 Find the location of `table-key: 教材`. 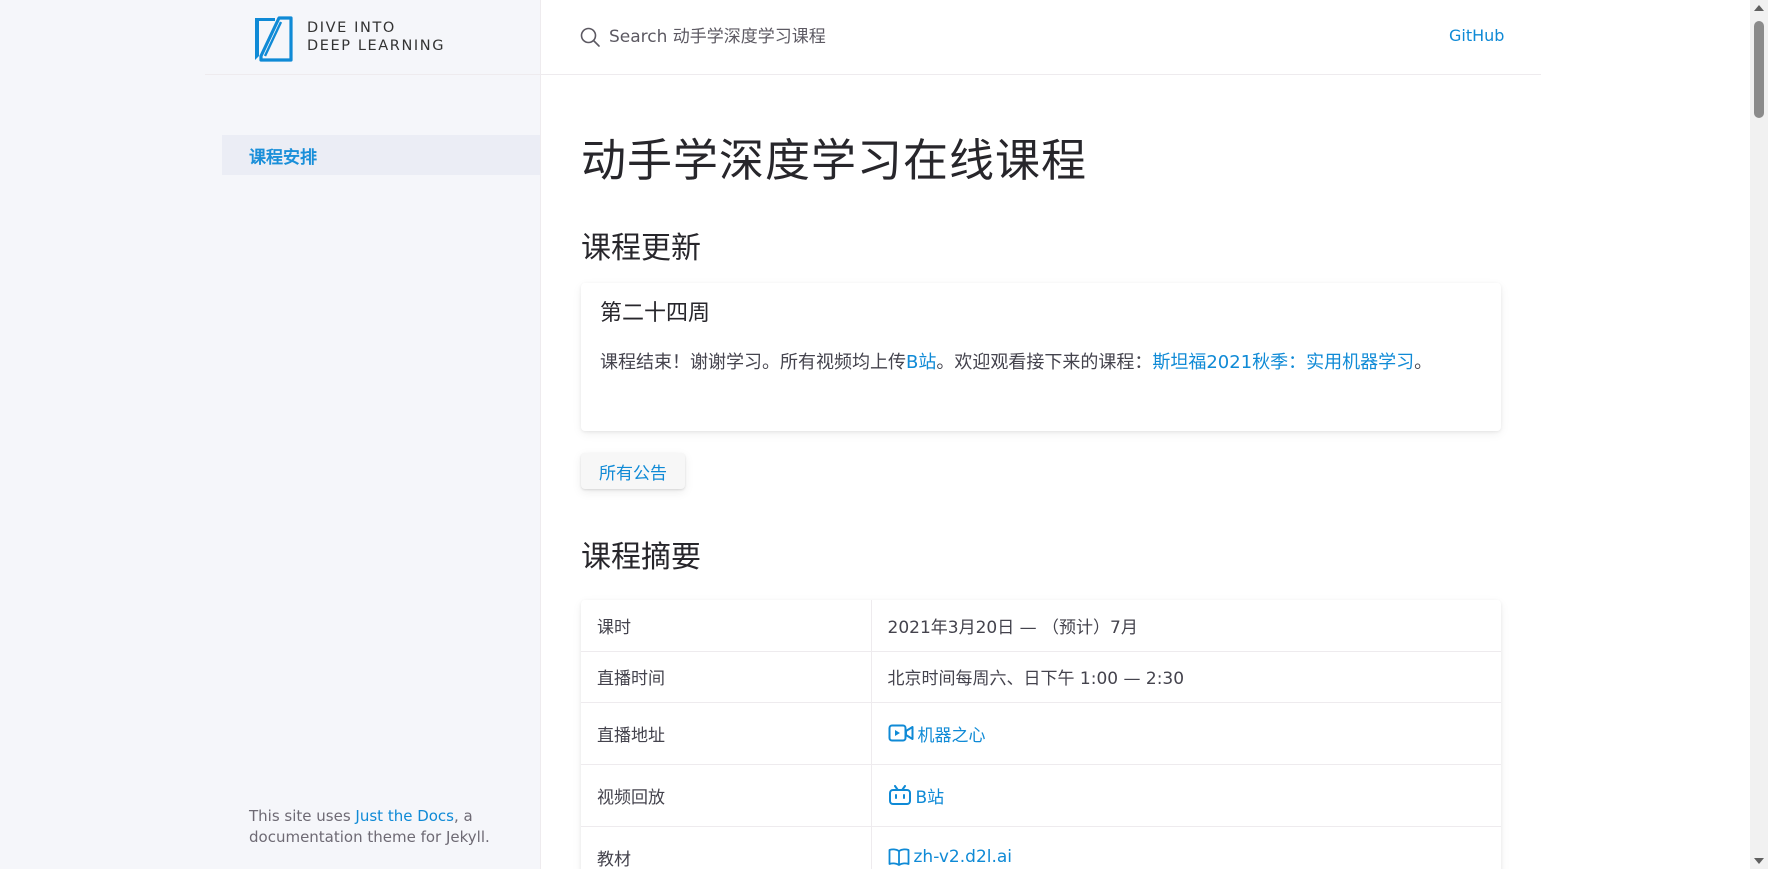

table-key: 教材 is located at coordinates (726, 847).